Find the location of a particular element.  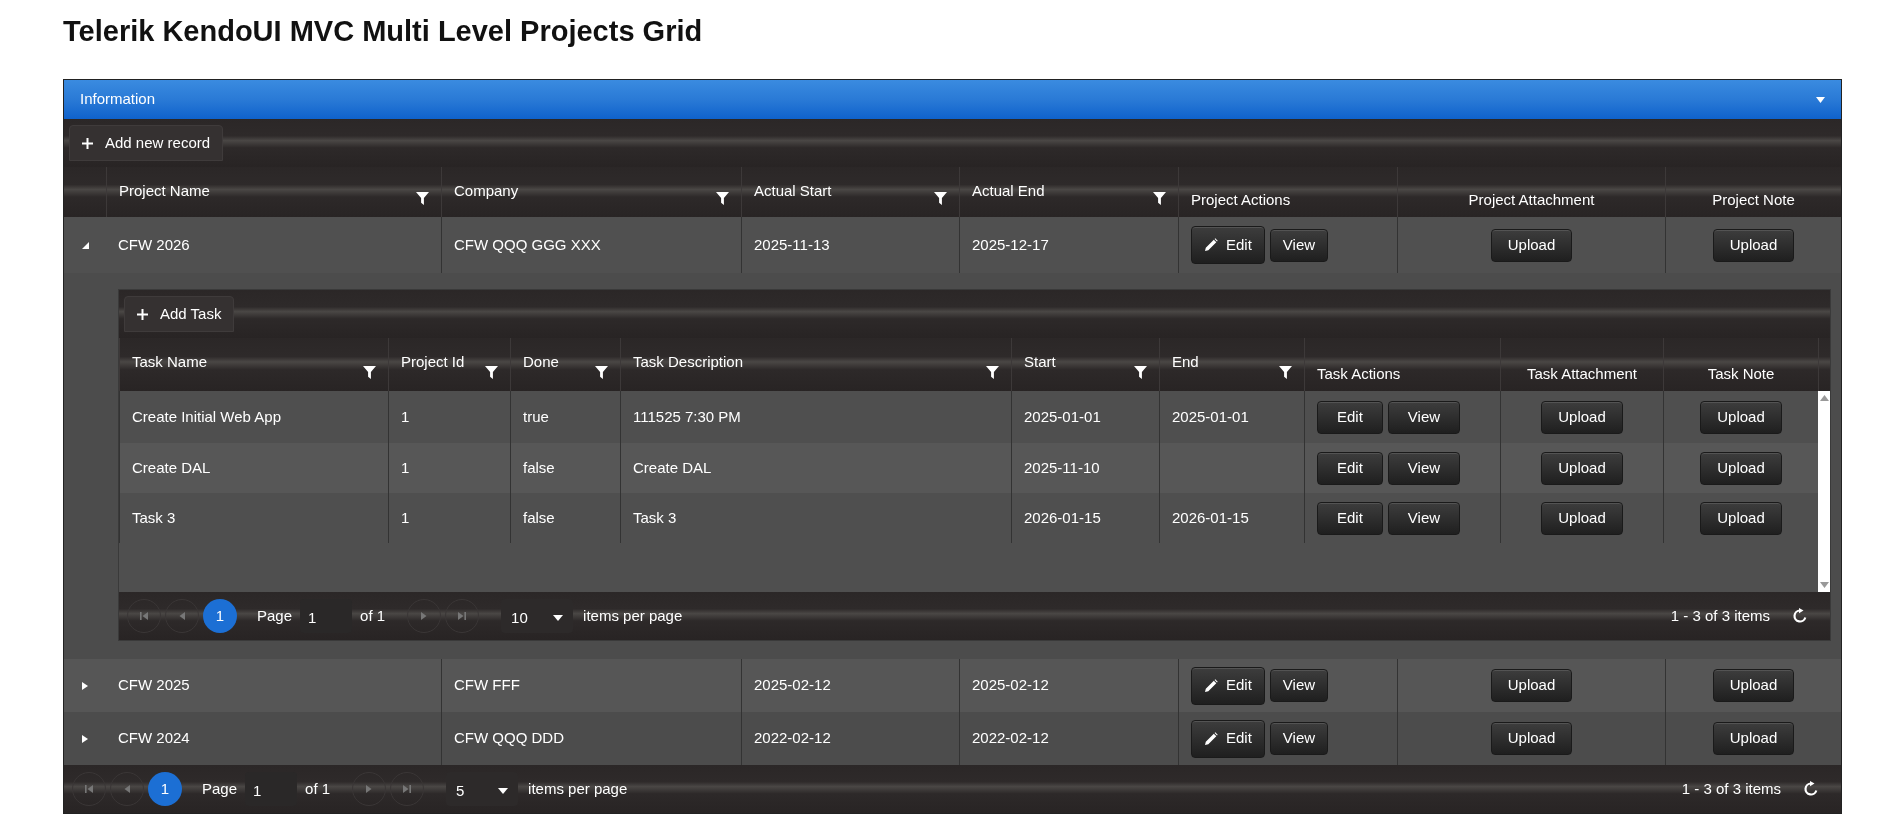

panel-header: Information is located at coordinates (952, 99).